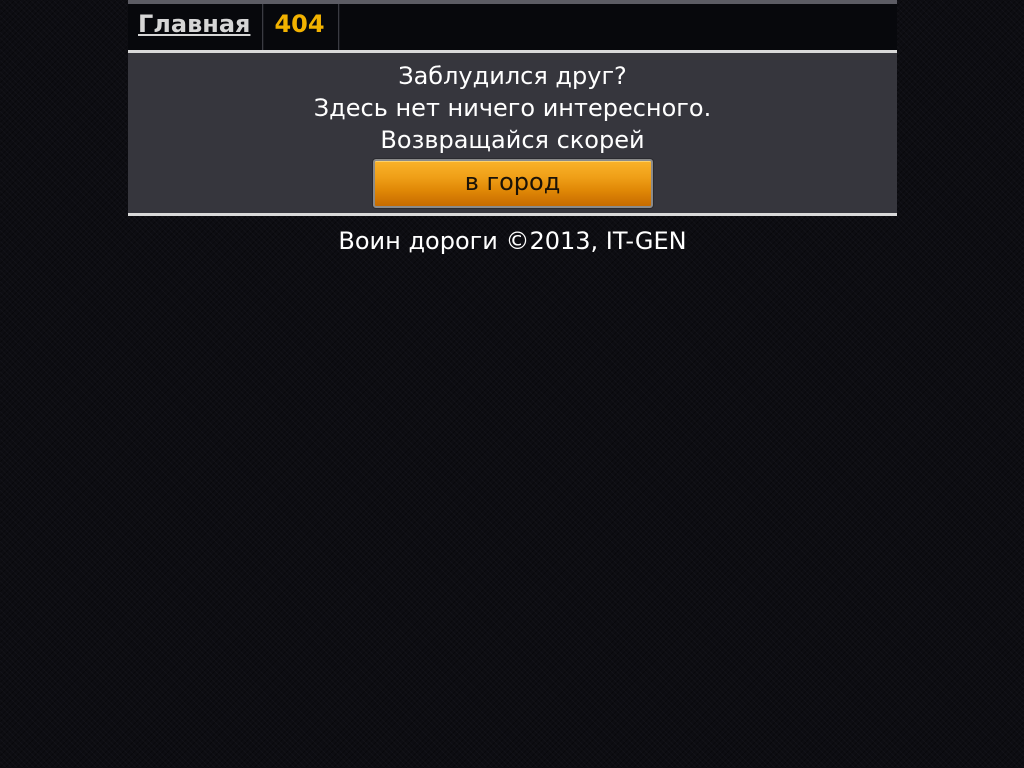 The image size is (1024, 768). Describe the element at coordinates (512, 108) in the screenshot. I see `message-line-2: Здесь нет ничего интересного.` at that location.